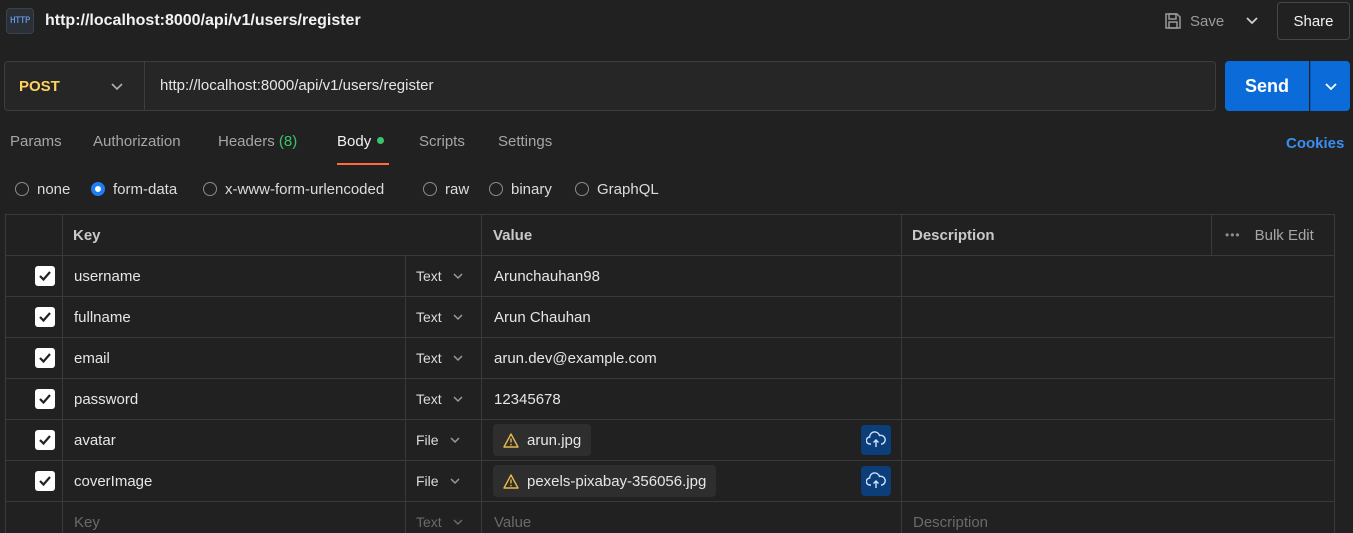 The width and height of the screenshot is (1353, 533). What do you see at coordinates (107, 276) in the screenshot?
I see `key-field: username` at bounding box center [107, 276].